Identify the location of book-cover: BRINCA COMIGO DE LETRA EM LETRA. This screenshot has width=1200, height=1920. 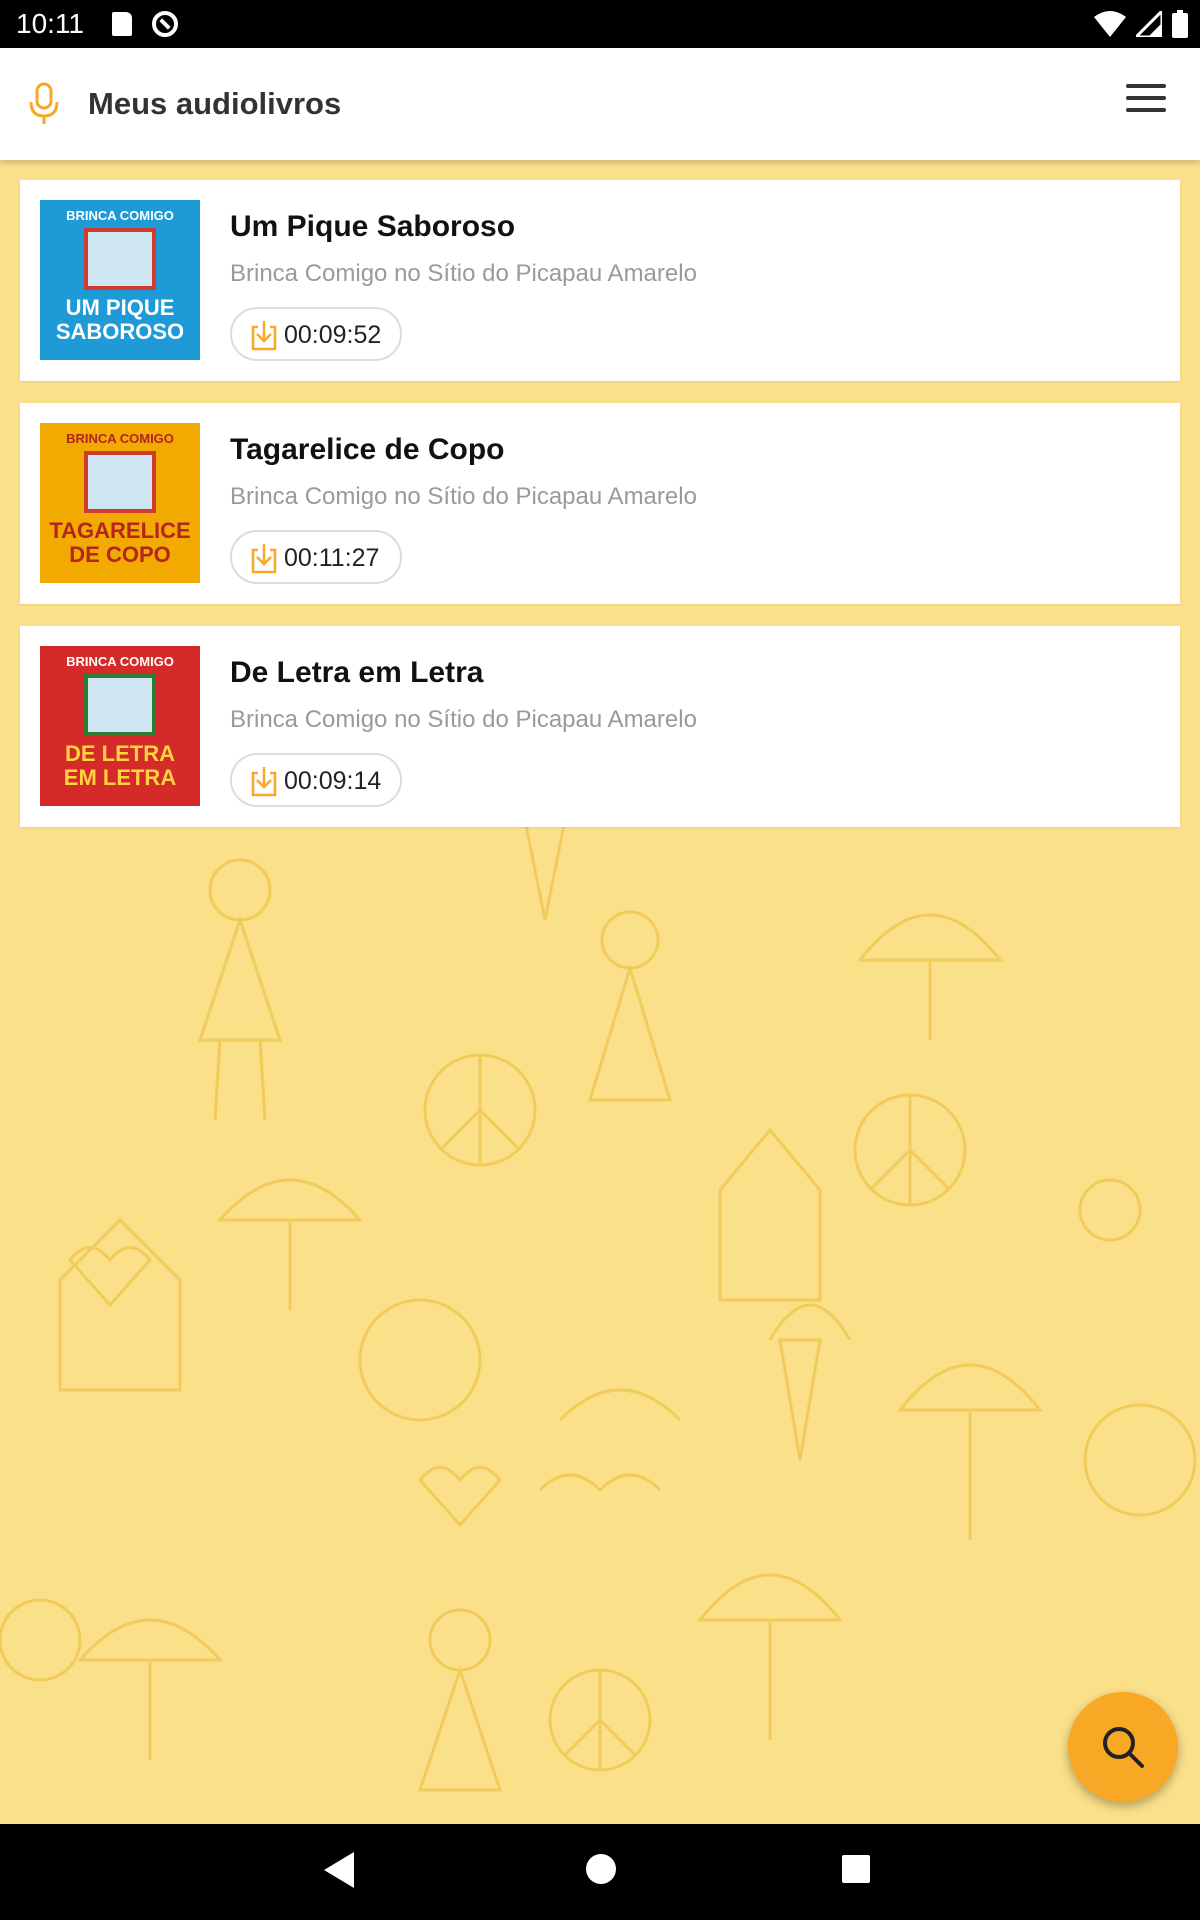
(120, 726).